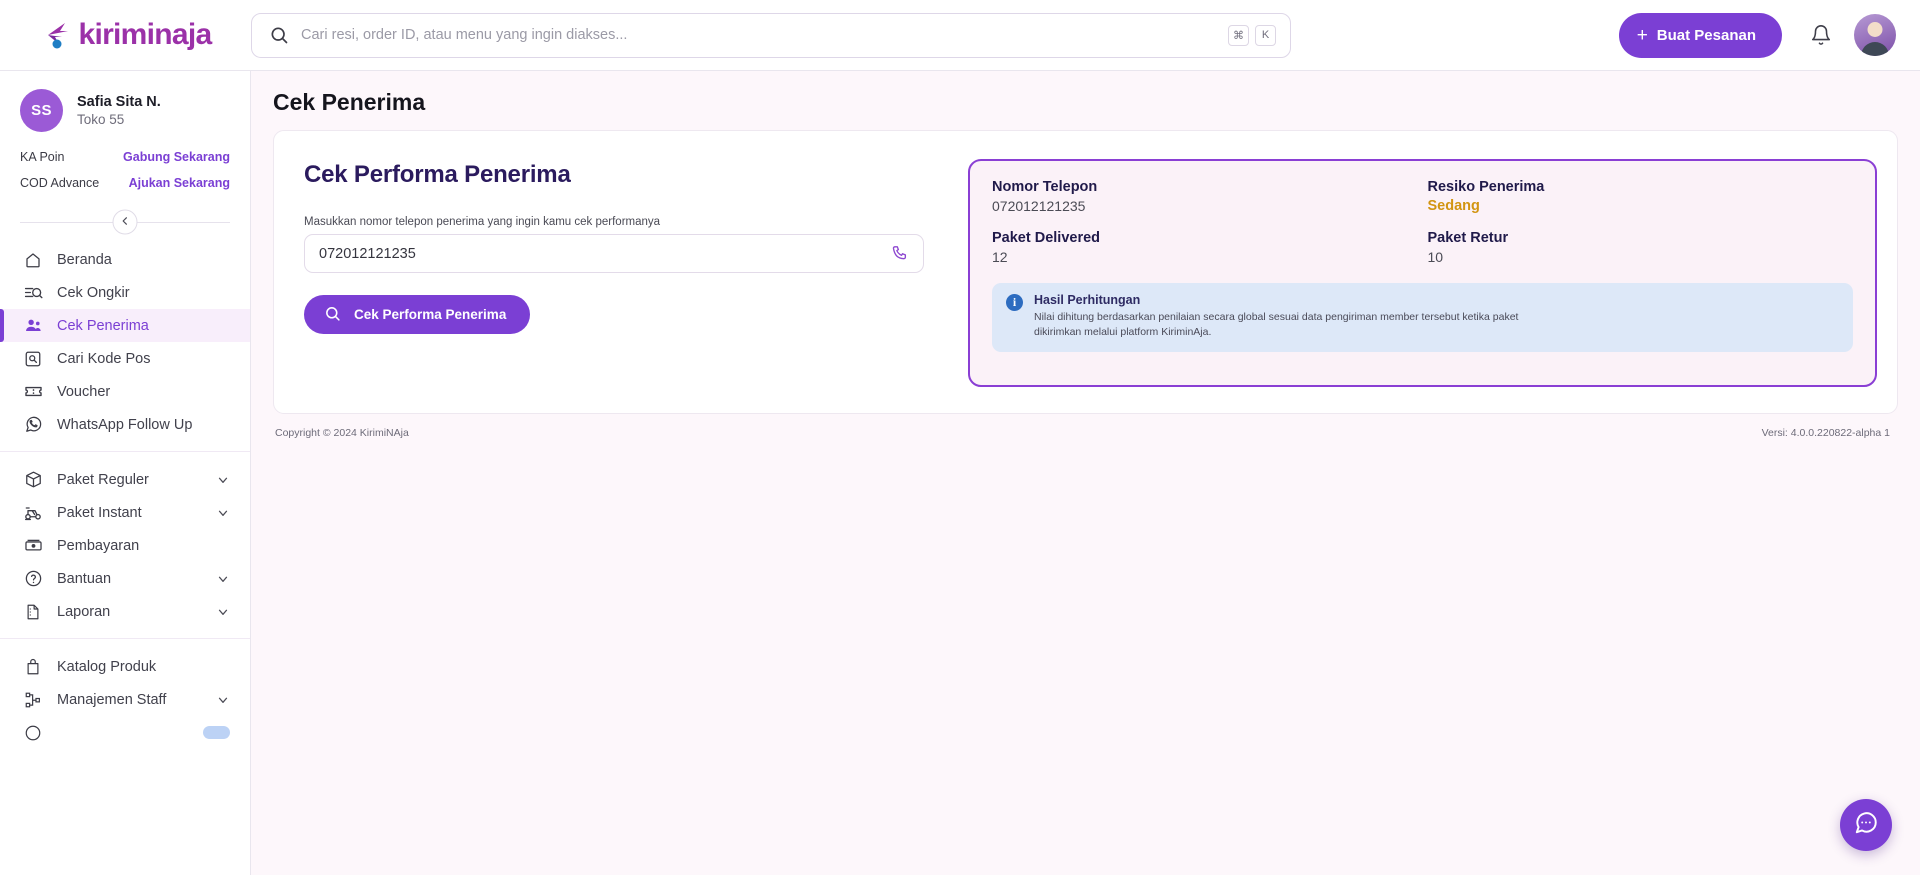  I want to click on brand-name: kiriminaja, so click(145, 34).